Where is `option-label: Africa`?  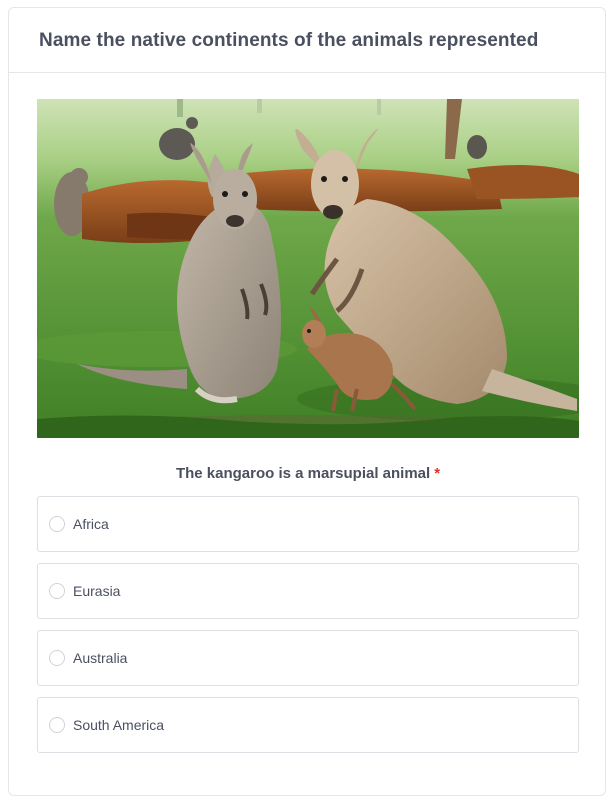 option-label: Africa is located at coordinates (91, 524).